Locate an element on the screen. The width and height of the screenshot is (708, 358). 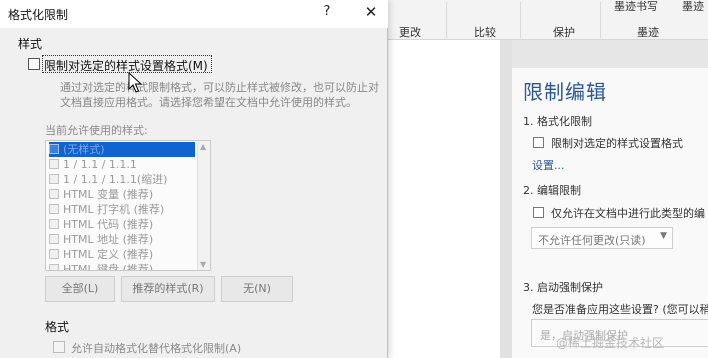
scroll-up-icon: ▲ is located at coordinates (203, 146).